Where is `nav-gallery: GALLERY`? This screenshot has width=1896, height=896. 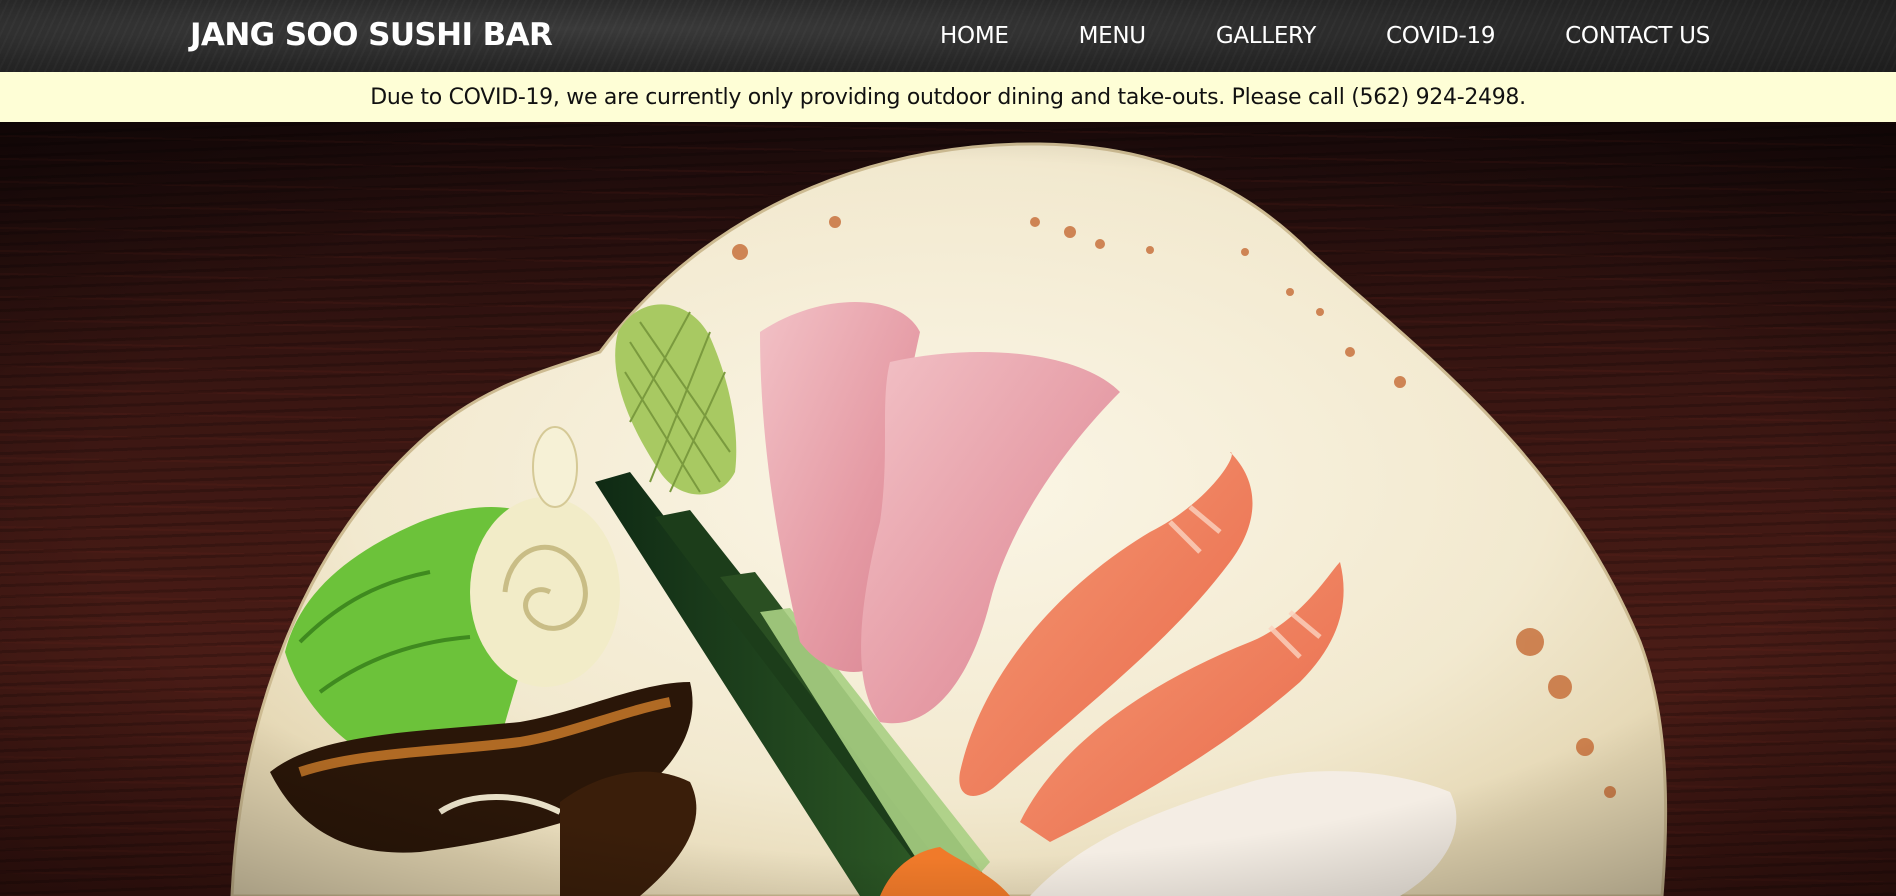
nav-gallery: GALLERY is located at coordinates (1266, 36).